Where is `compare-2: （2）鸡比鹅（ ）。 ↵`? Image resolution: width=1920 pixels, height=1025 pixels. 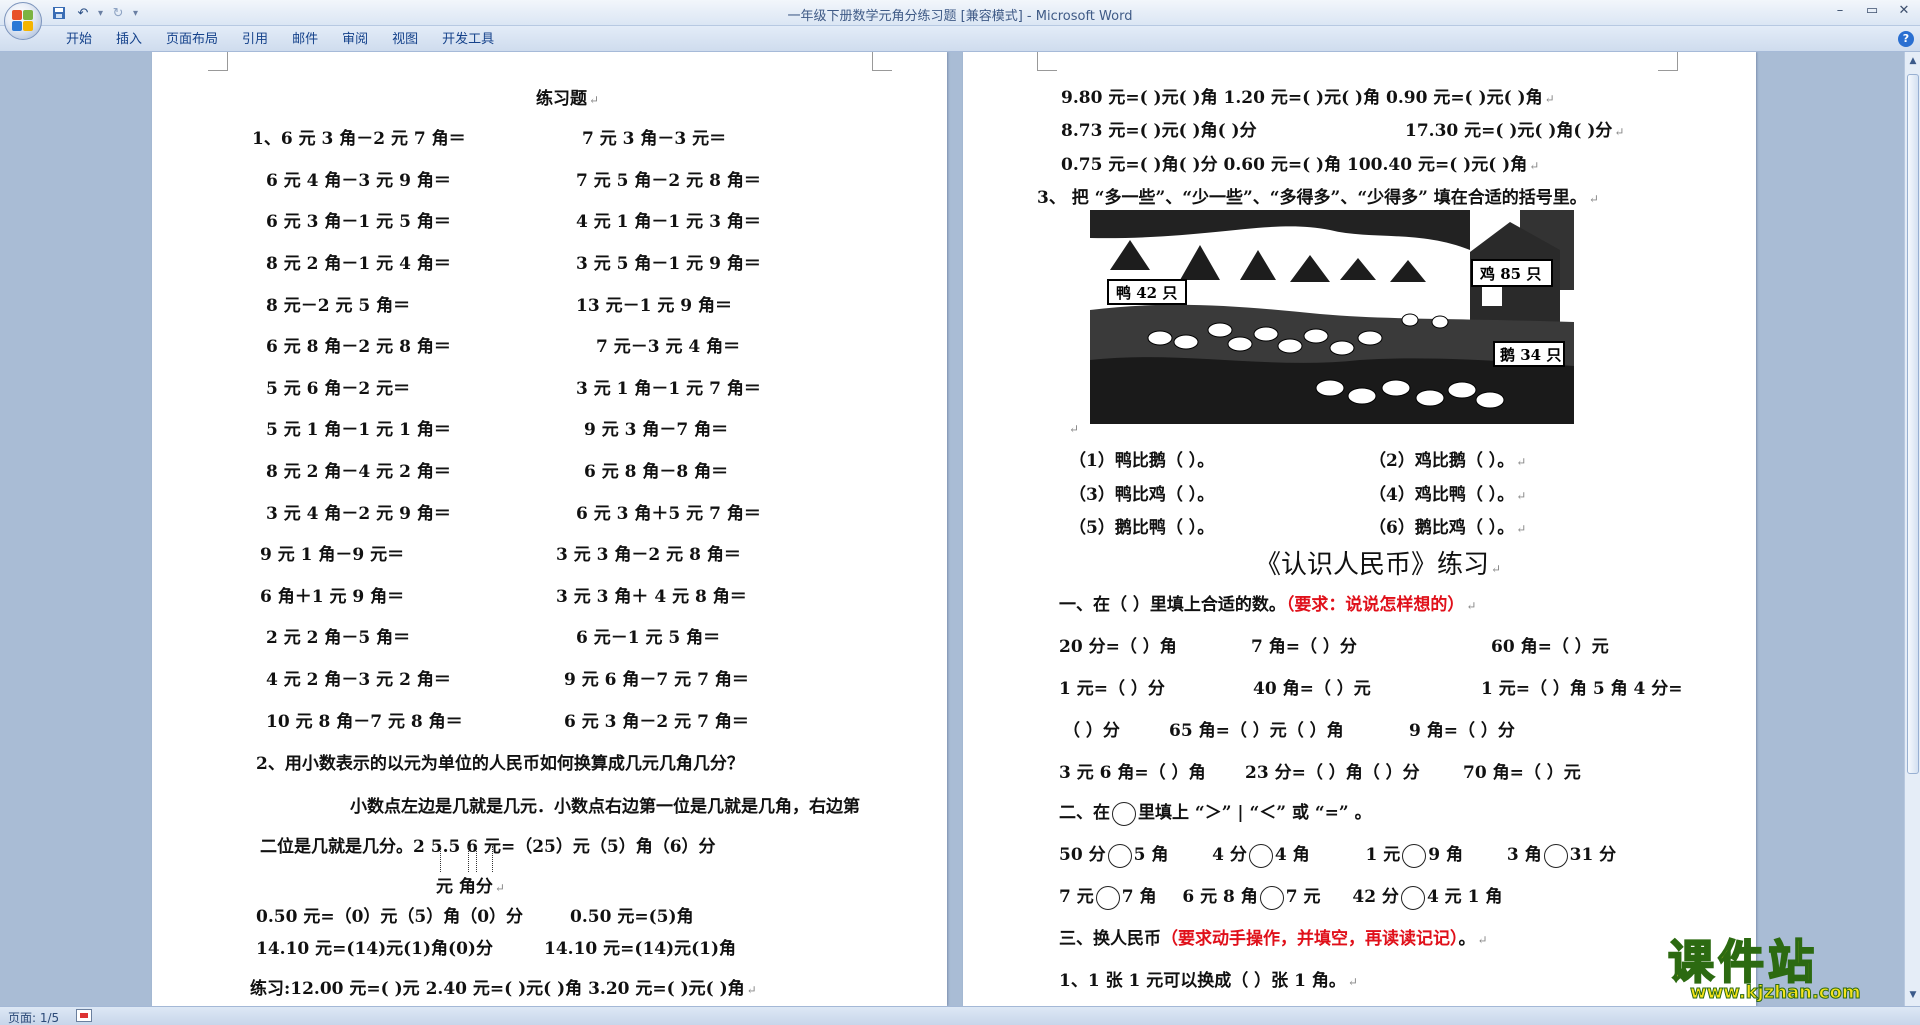 compare-2: （2）鸡比鹅（ ）。 ↵ is located at coordinates (1448, 461).